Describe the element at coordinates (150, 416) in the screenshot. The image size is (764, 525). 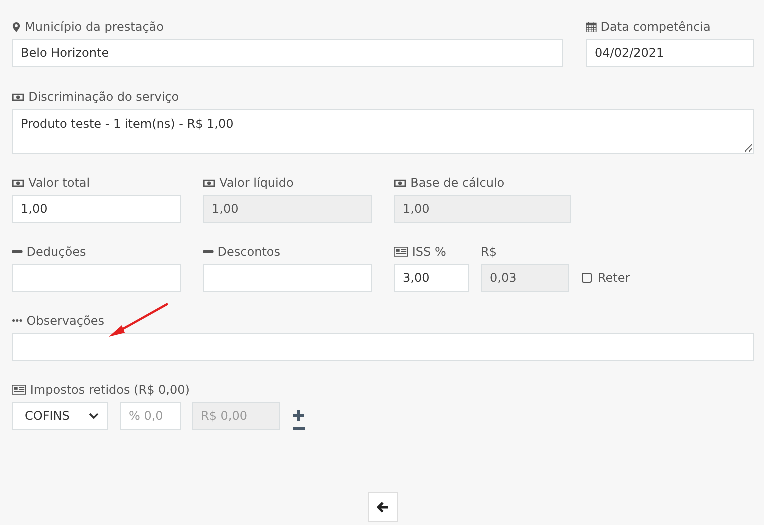
I see `input-field: % 0,0` at that location.